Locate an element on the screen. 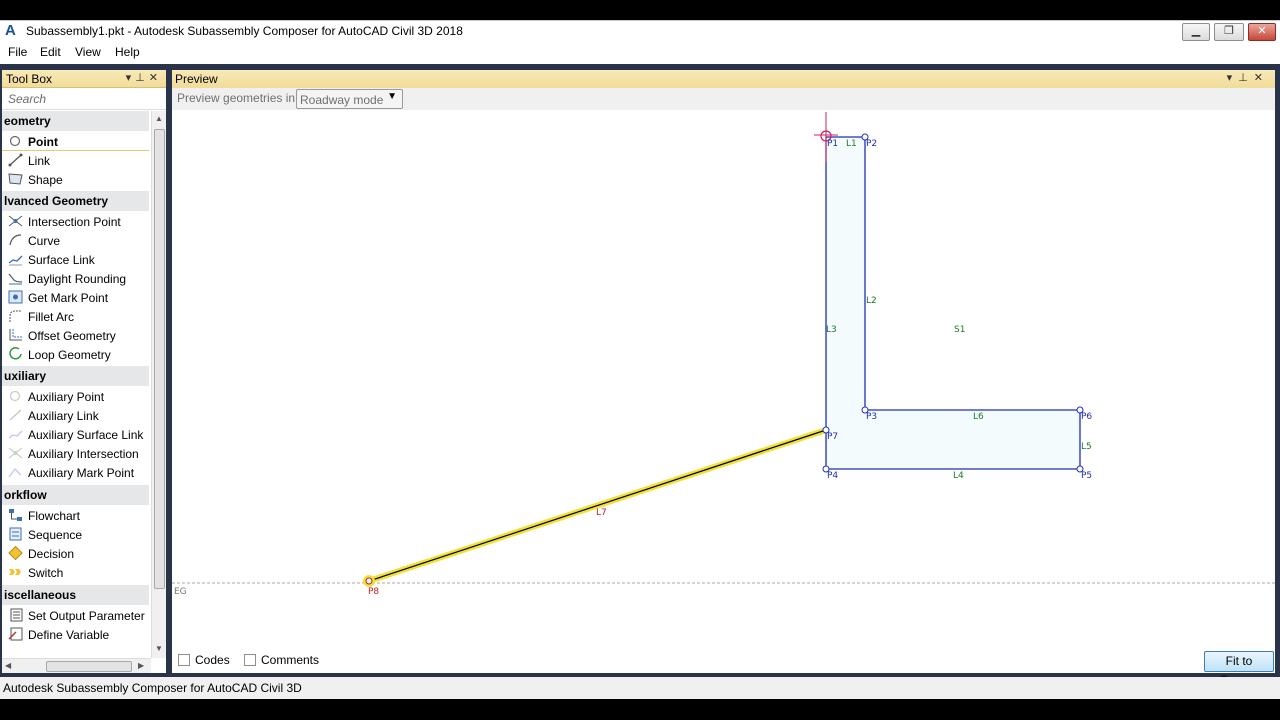  tool-set-output-parameter: Set Output Parameter is located at coordinates (75, 615).